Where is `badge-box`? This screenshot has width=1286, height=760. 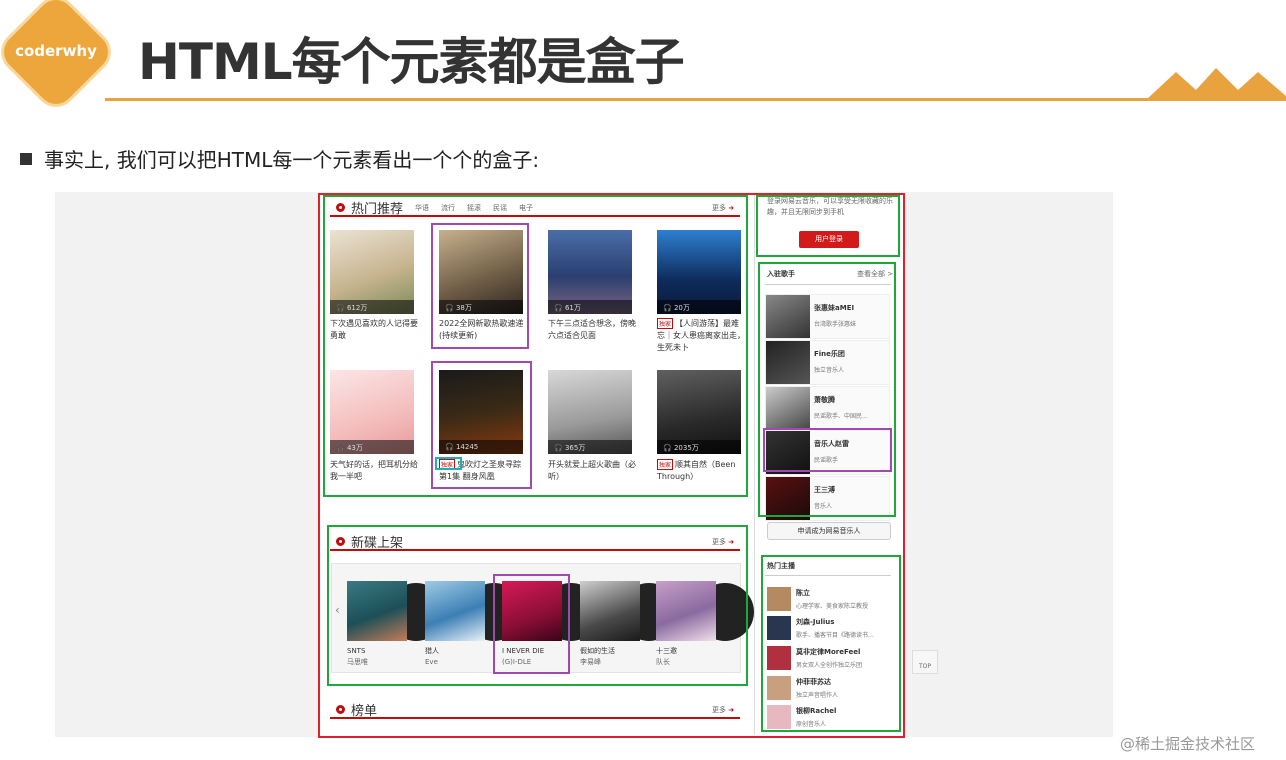
badge-box is located at coordinates (448, 463).